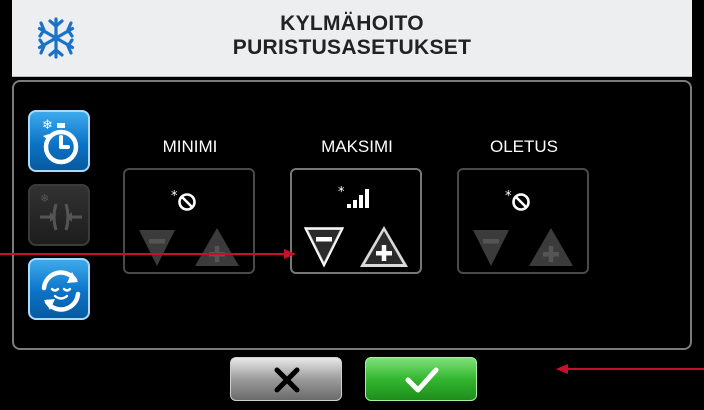  Describe the element at coordinates (524, 146) in the screenshot. I see `column-label-oletus: OLETUS` at that location.